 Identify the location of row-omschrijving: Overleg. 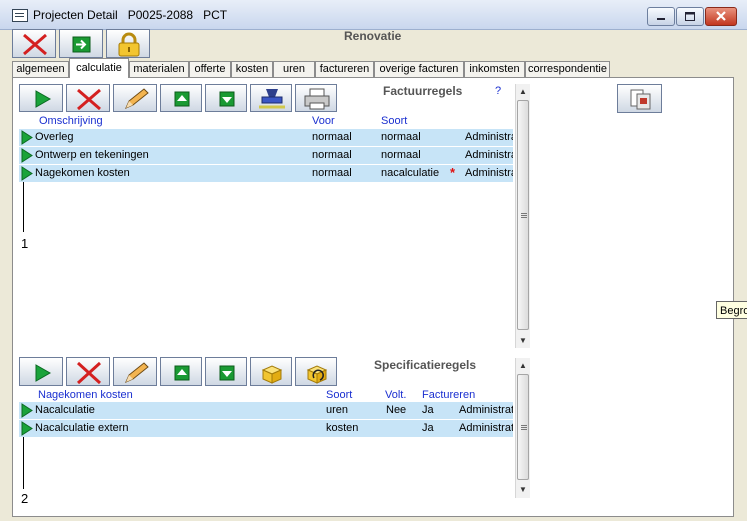
(54, 137).